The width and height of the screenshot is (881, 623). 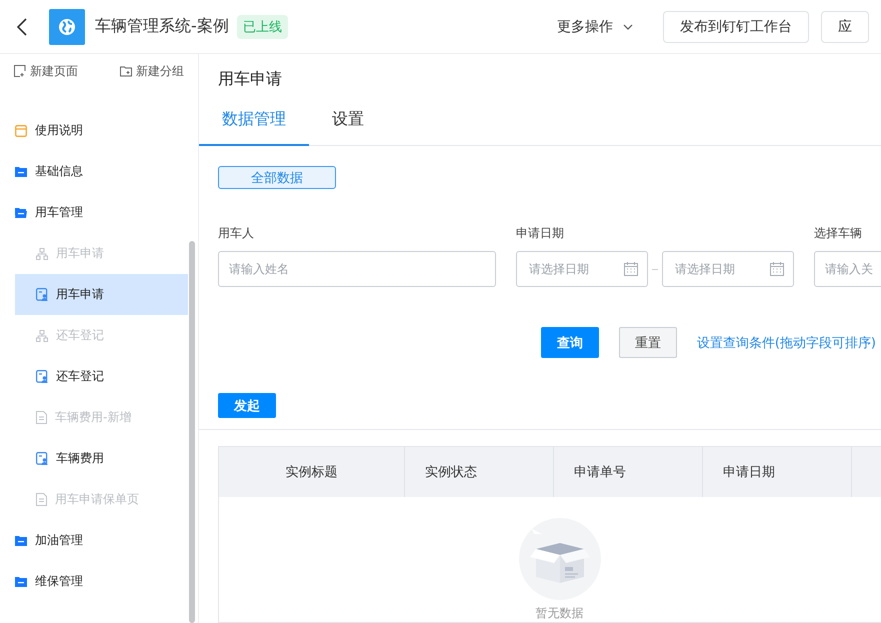 What do you see at coordinates (786, 343) in the screenshot?
I see `query-settings-link: 设置查询条件(拖动字段可排序)` at bounding box center [786, 343].